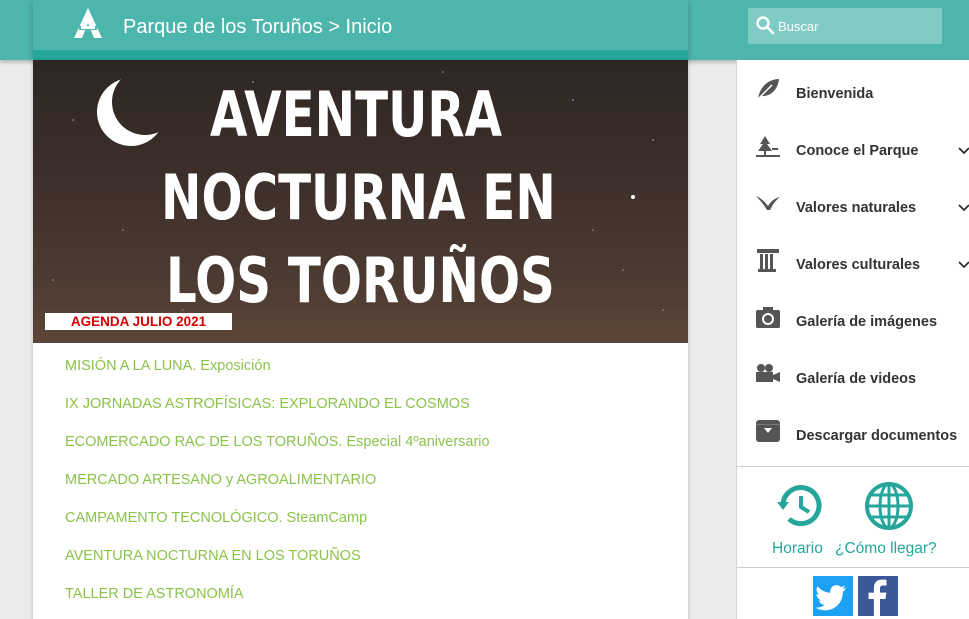 The height and width of the screenshot is (619, 969). Describe the element at coordinates (360, 55) in the screenshot. I see `header-accent` at that location.